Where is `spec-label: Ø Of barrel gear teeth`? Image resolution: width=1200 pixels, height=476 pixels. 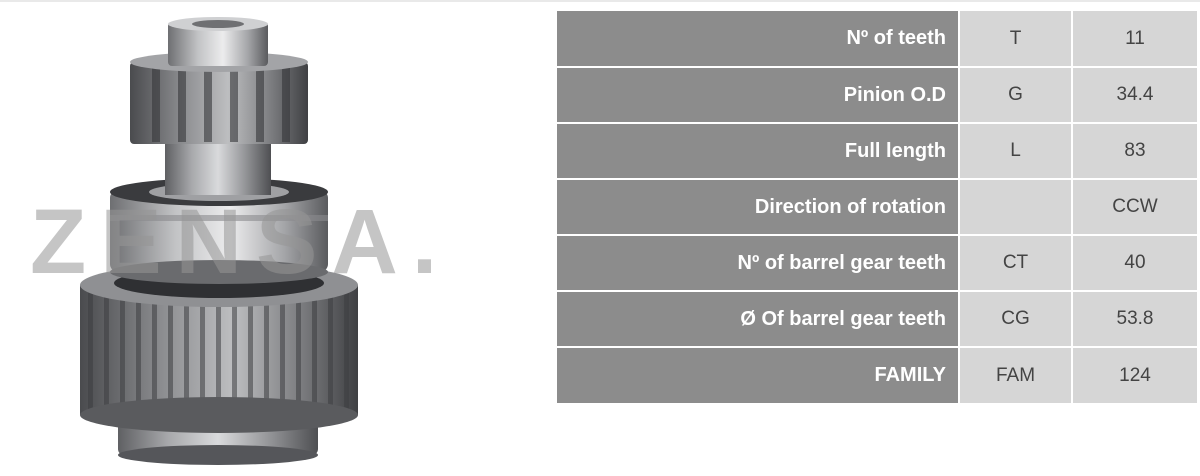 spec-label: Ø Of barrel gear teeth is located at coordinates (758, 319).